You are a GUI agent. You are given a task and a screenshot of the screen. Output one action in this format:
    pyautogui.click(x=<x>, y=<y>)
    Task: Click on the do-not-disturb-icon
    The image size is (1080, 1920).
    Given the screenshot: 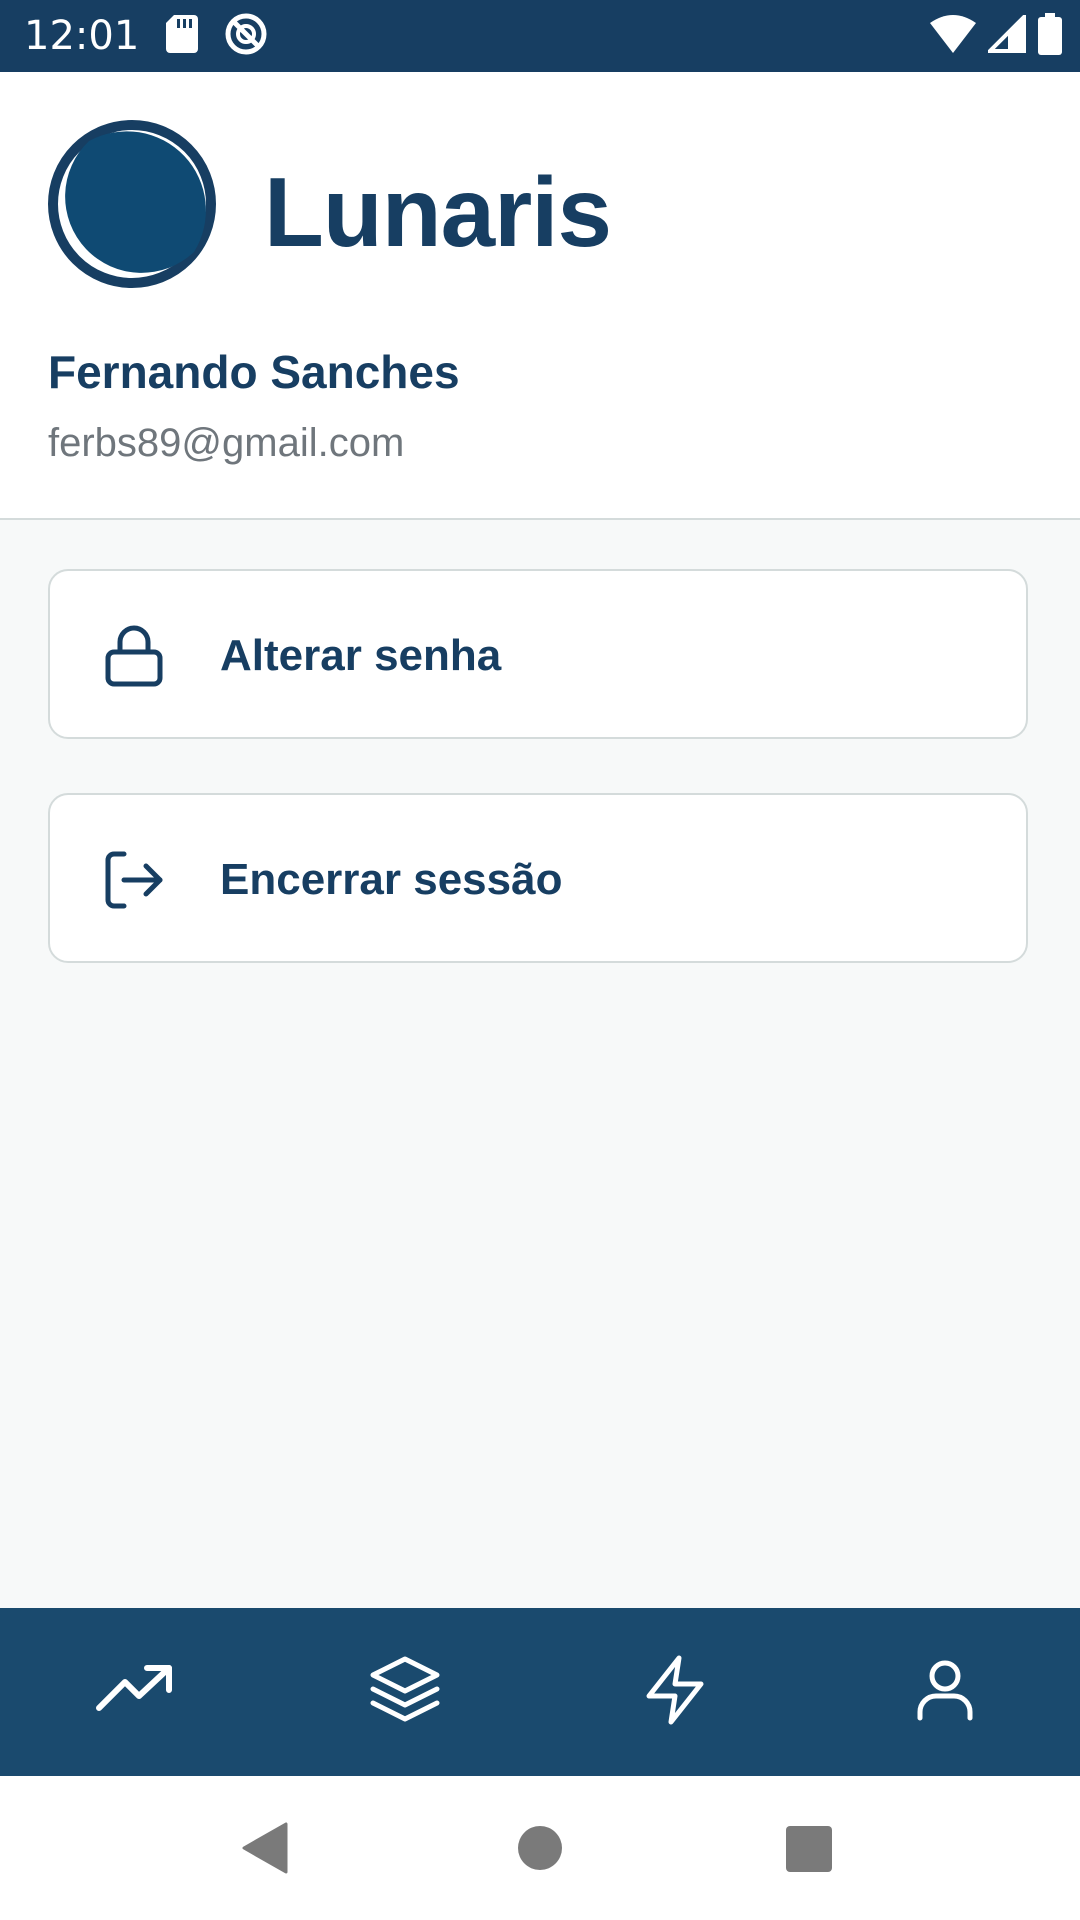 What is the action you would take?
    pyautogui.click(x=246, y=36)
    